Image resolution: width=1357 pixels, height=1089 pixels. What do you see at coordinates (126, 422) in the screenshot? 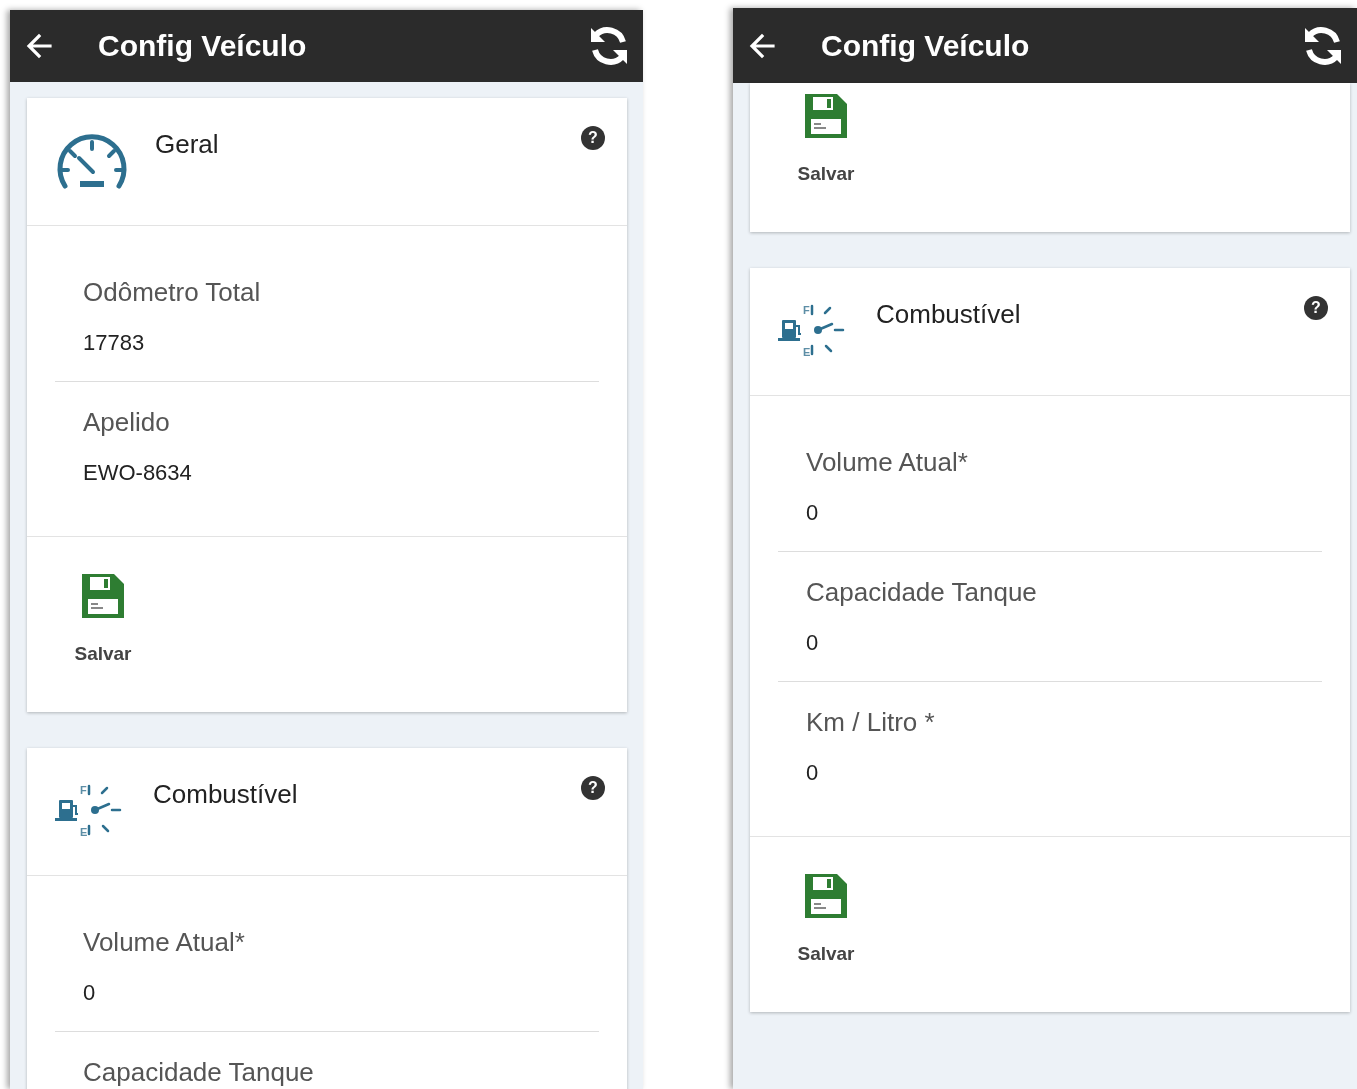
I see `field-label: Apelido` at bounding box center [126, 422].